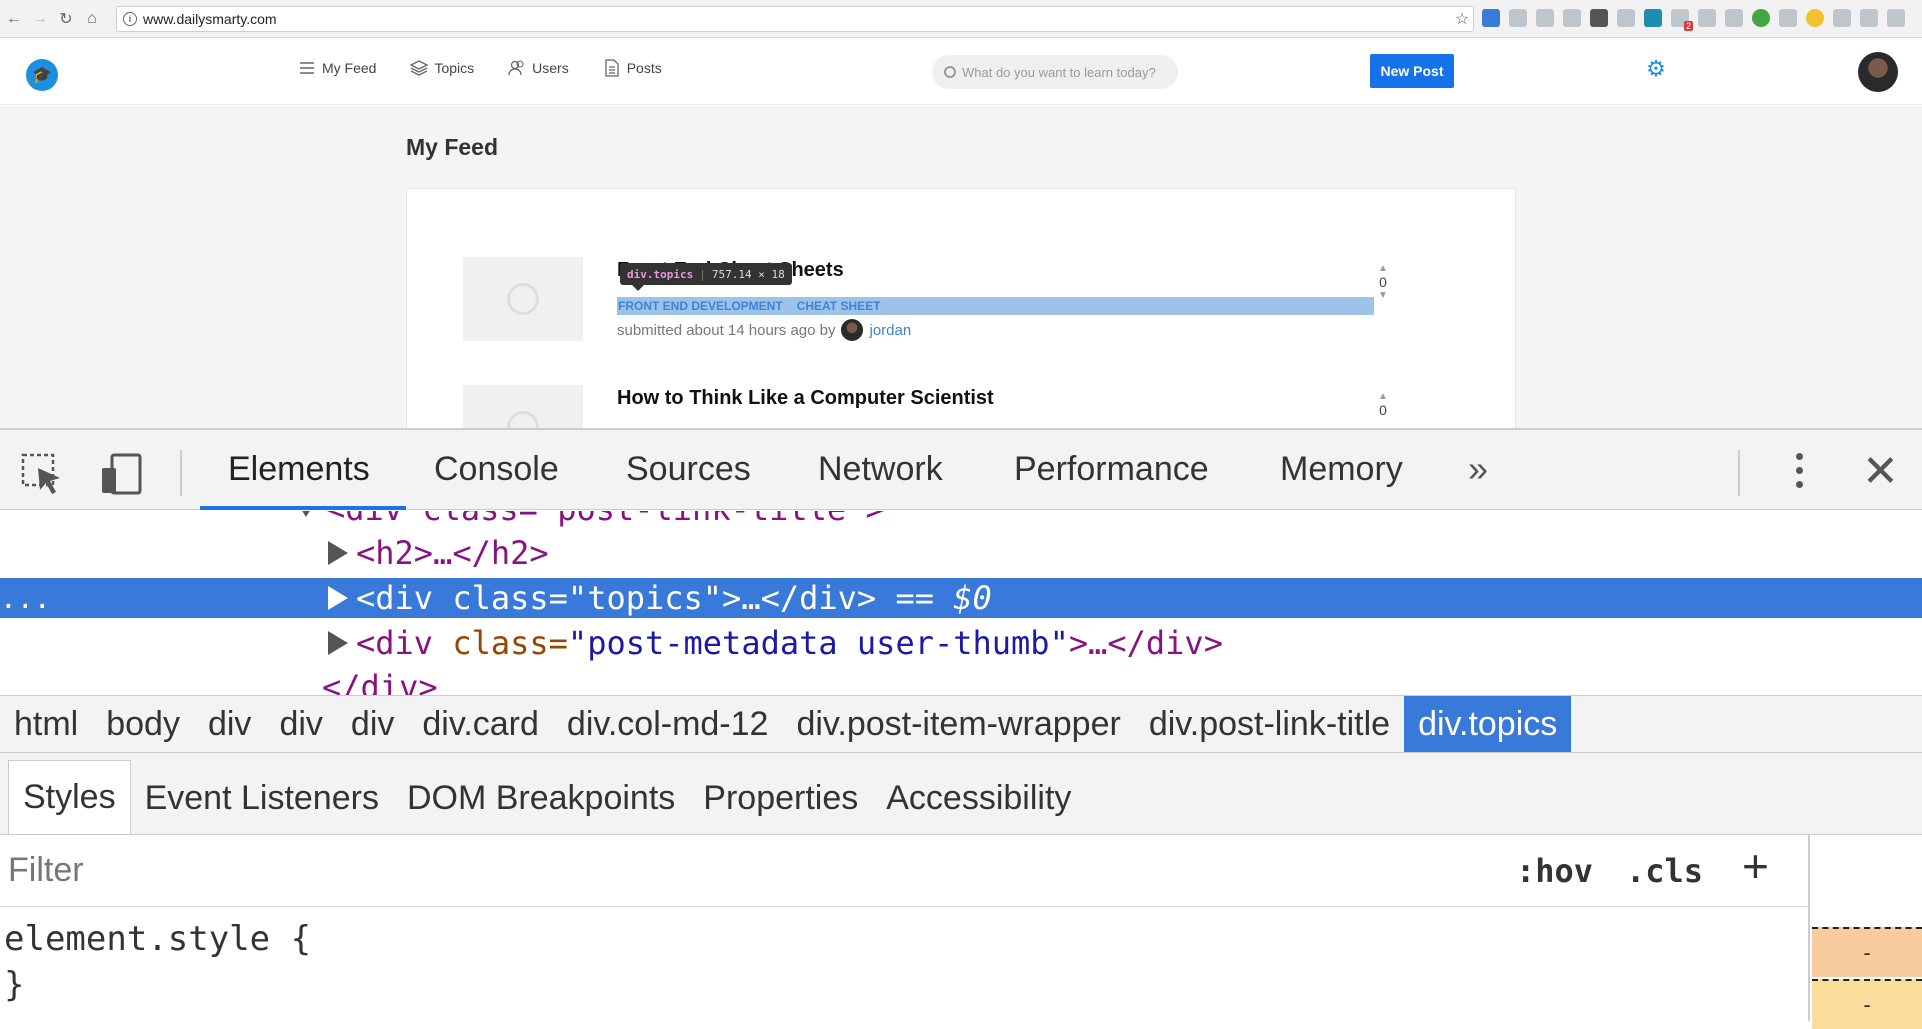 The height and width of the screenshot is (1029, 1922). I want to click on dom-tag-text: <div, so click(395, 643).